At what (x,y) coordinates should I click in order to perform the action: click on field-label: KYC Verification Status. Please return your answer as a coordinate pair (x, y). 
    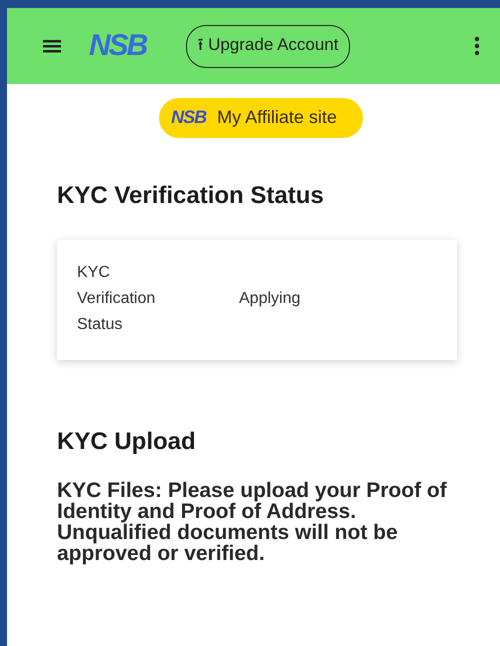
    Looking at the image, I should click on (116, 299).